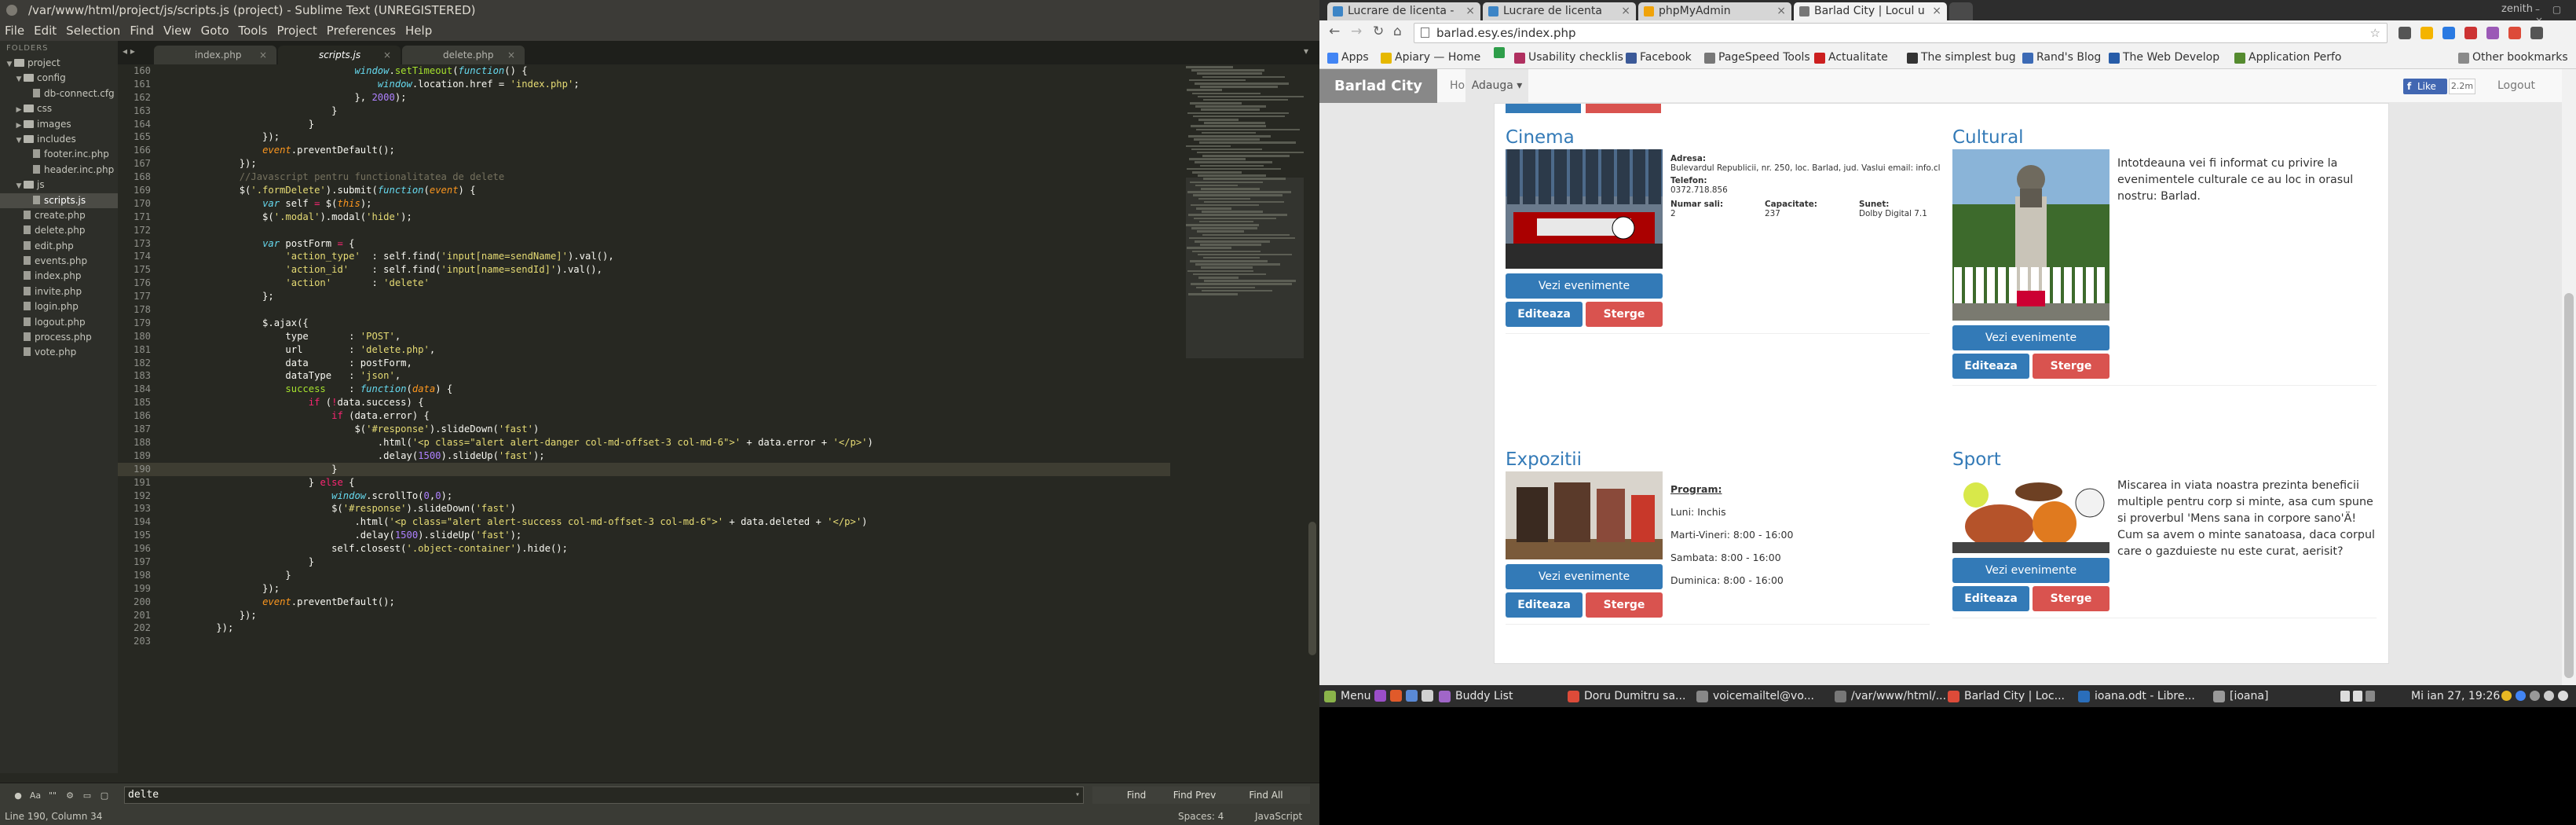 The width and height of the screenshot is (2576, 825). What do you see at coordinates (1431, 57) in the screenshot?
I see `bookmark-item: Apiary — Home` at bounding box center [1431, 57].